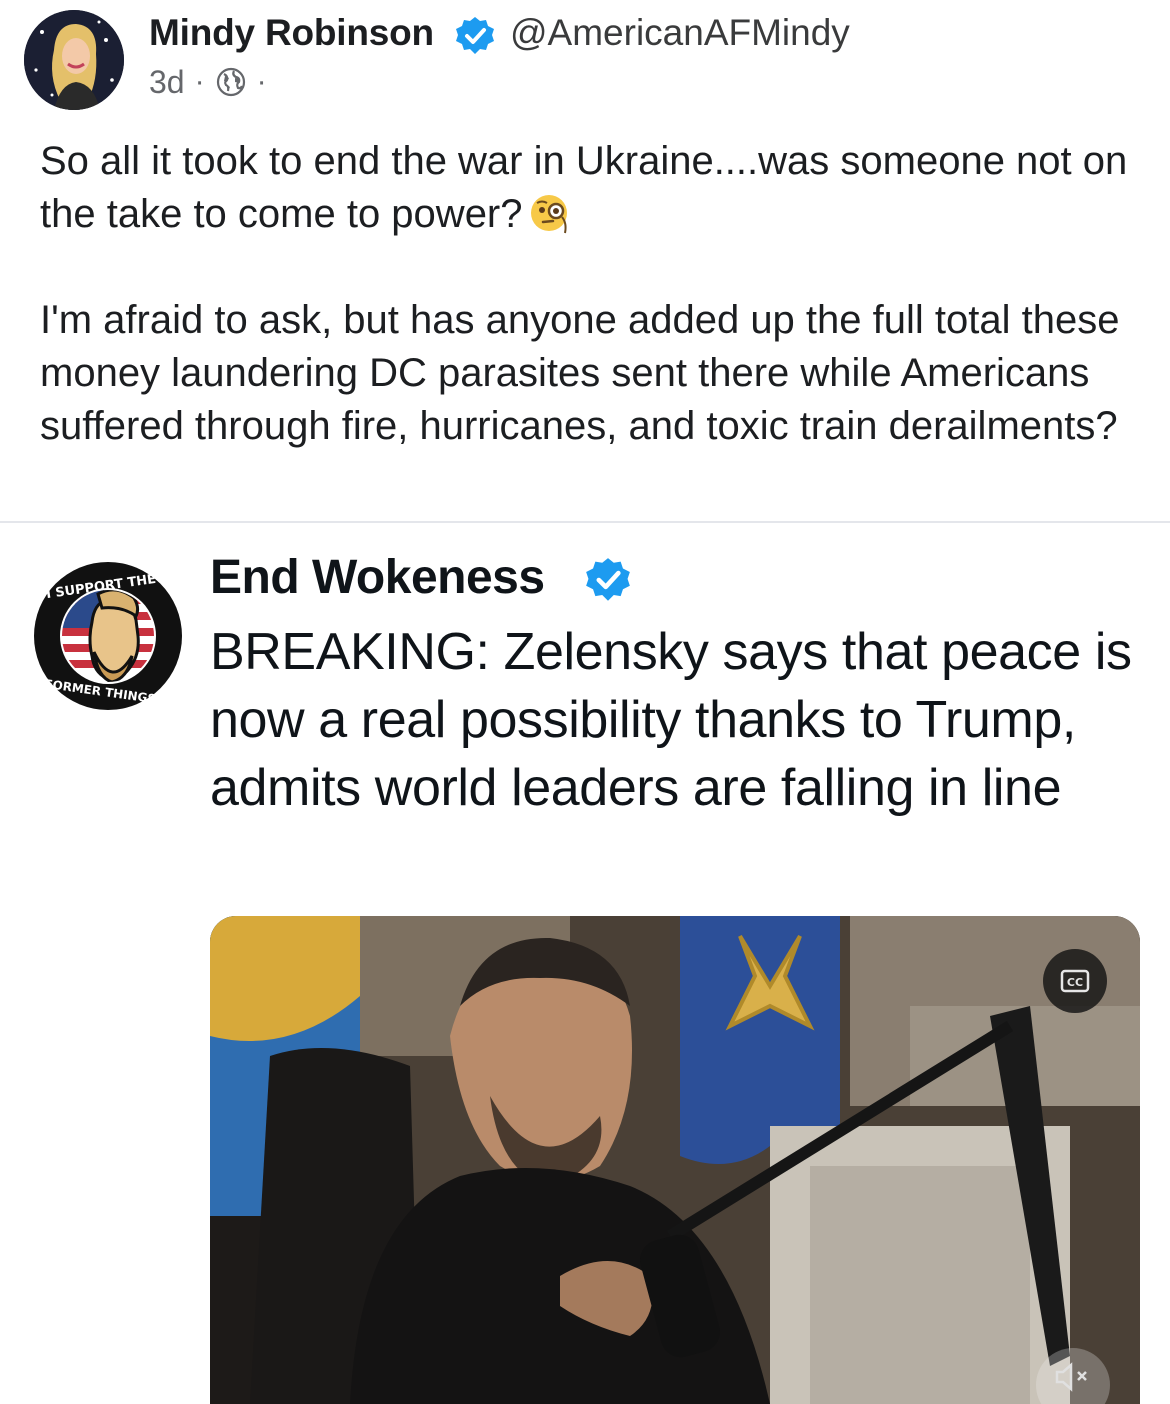 This screenshot has height=1404, width=1170. What do you see at coordinates (167, 82) in the screenshot?
I see `post-time: 3d` at bounding box center [167, 82].